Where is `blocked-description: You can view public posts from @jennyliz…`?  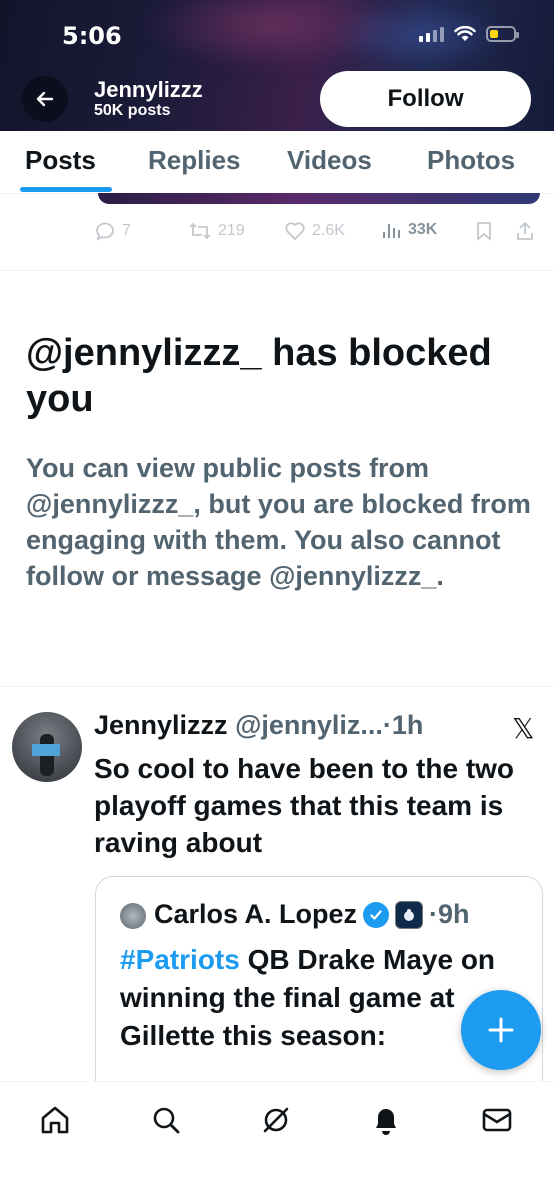
blocked-description: You can view public posts from @jennyliz… is located at coordinates (278, 522).